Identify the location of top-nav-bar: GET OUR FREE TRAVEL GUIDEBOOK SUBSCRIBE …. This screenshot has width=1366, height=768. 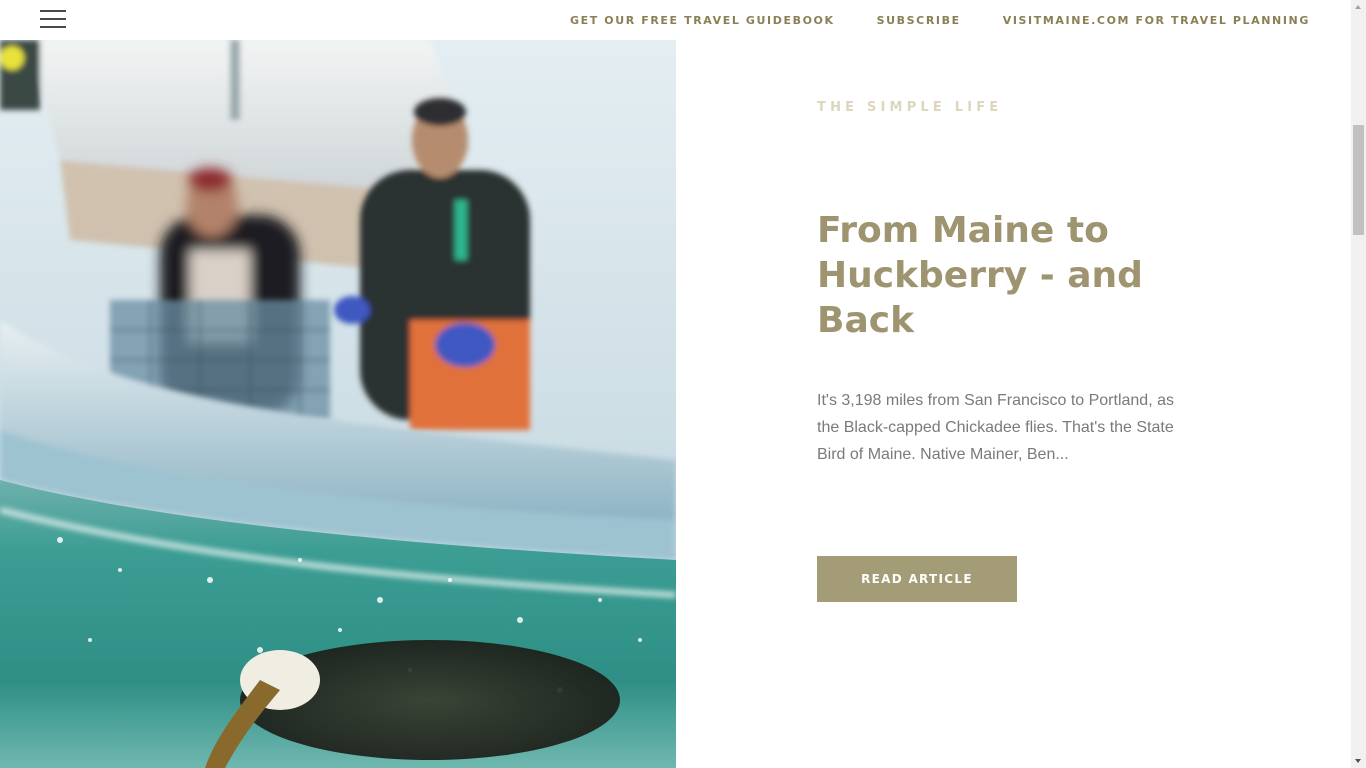
(675, 20).